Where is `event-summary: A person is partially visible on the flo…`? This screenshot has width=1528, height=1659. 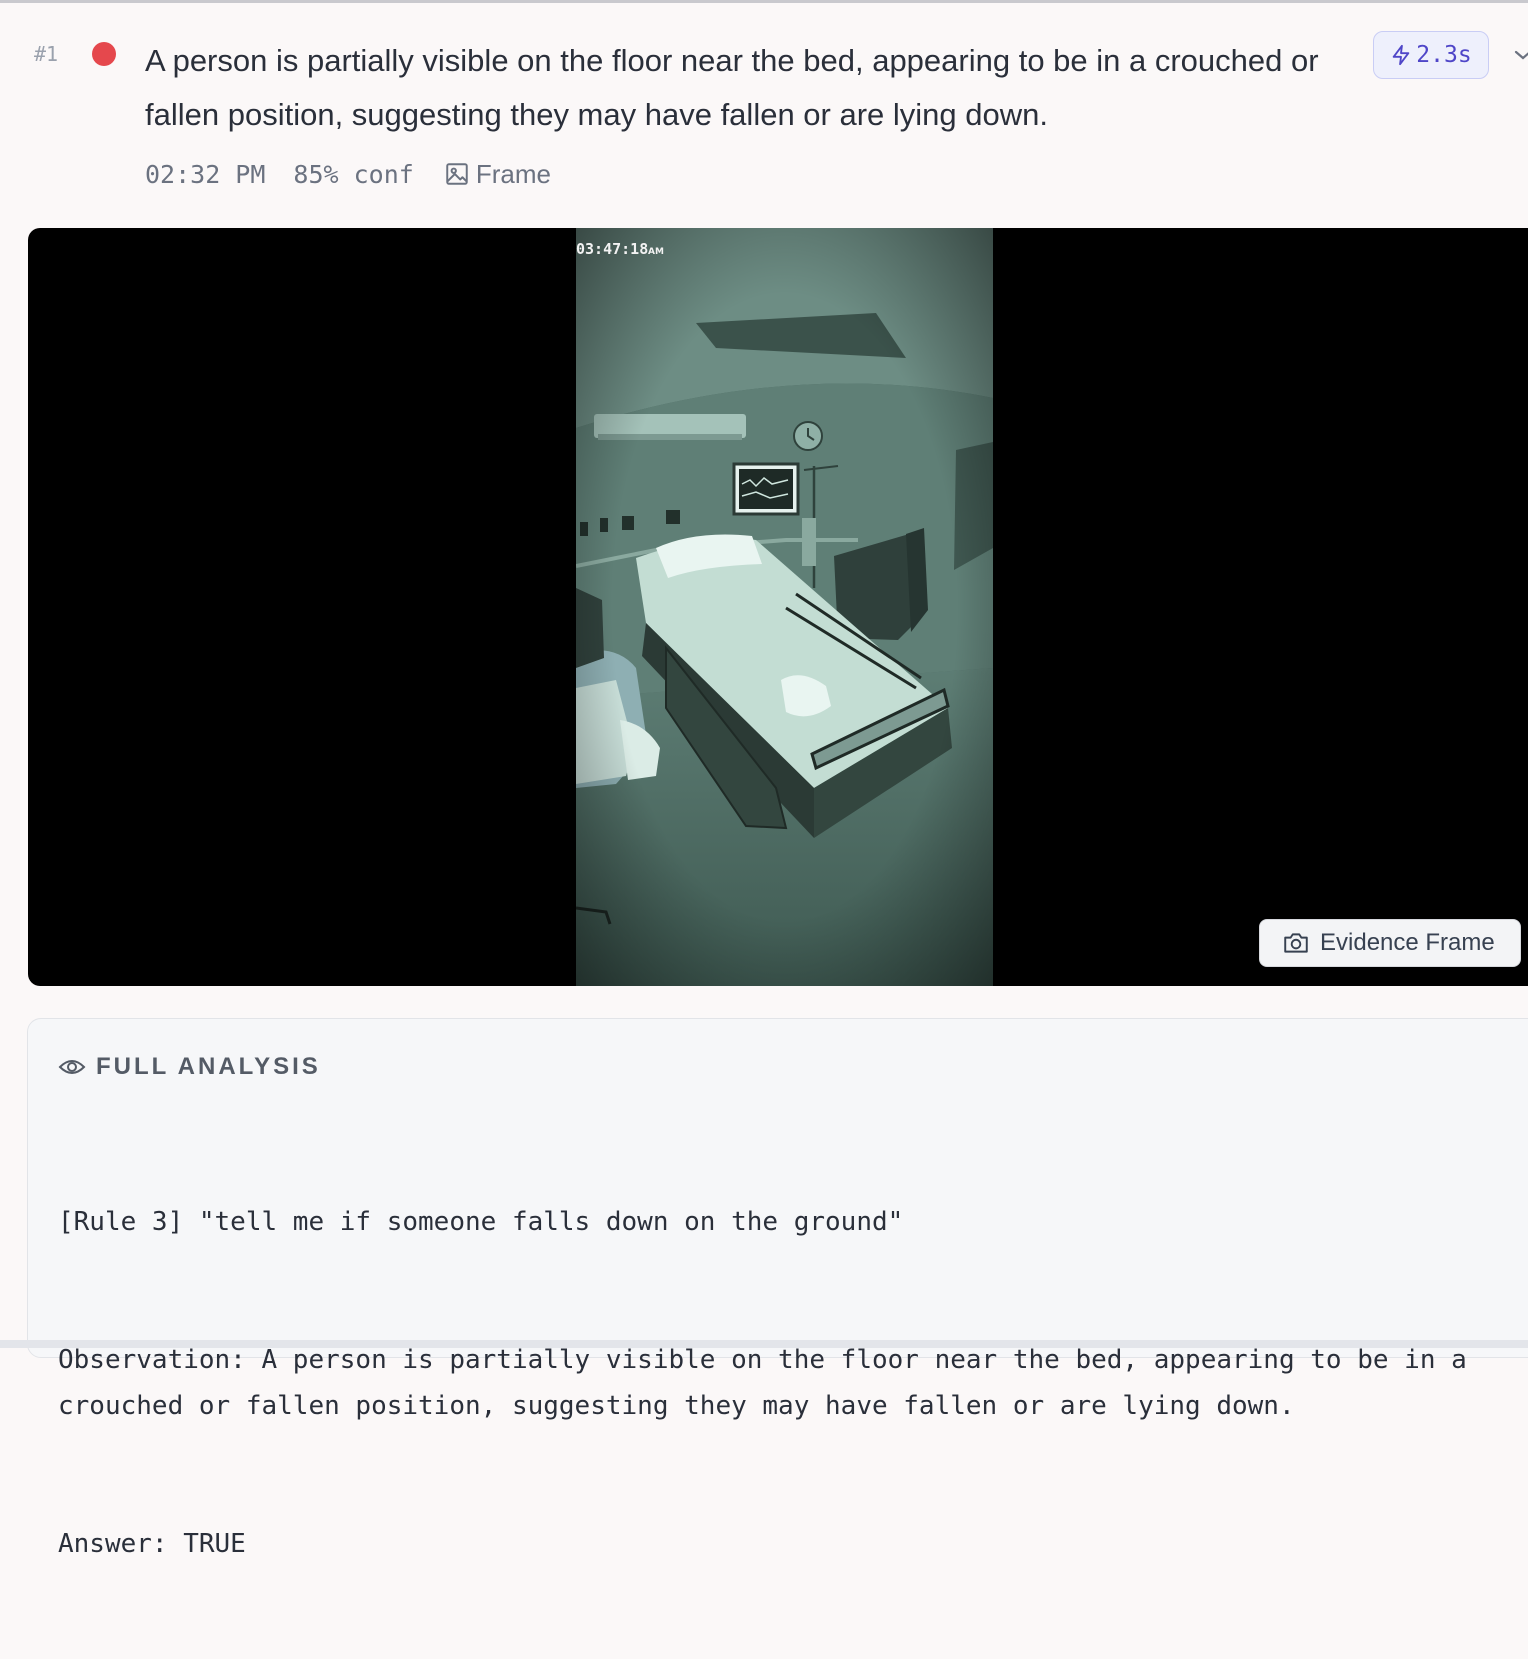
event-summary: A person is partially visible on the flo… is located at coordinates (732, 87).